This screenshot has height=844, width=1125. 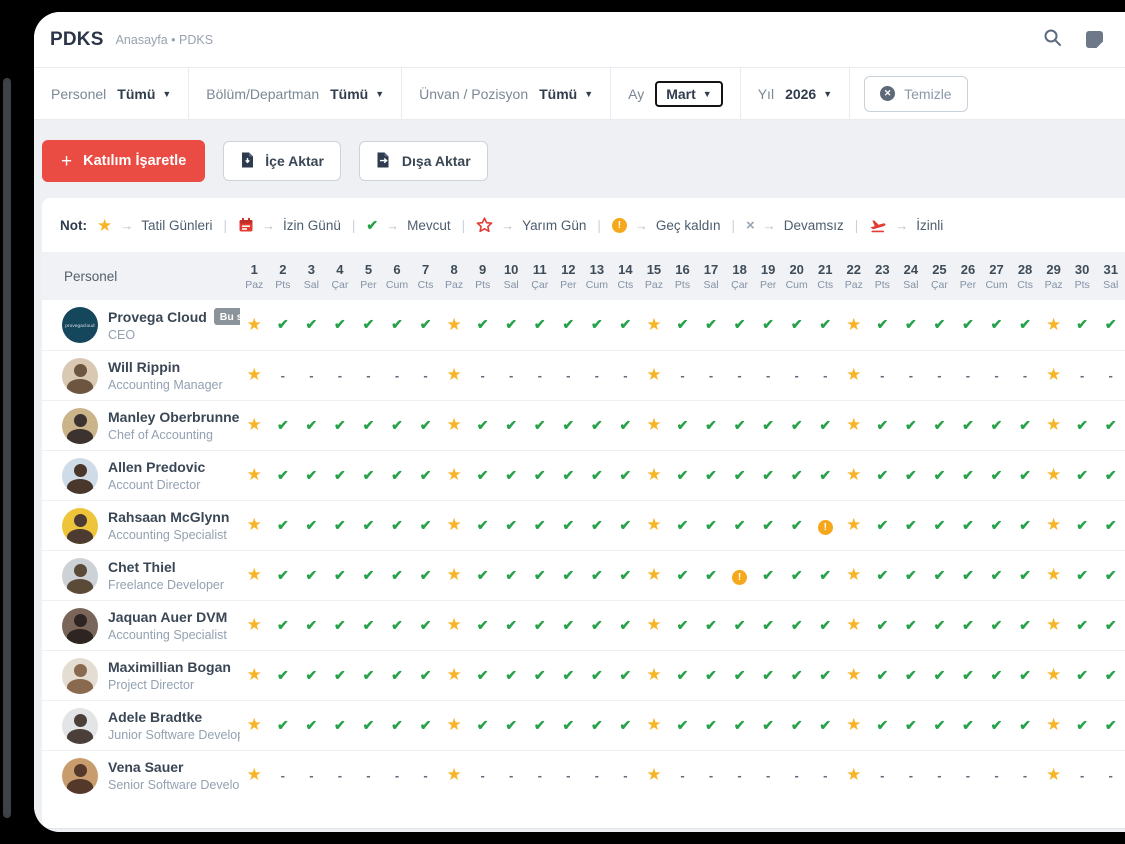 I want to click on attendance-cell-r2-d17: -, so click(x=711, y=376).